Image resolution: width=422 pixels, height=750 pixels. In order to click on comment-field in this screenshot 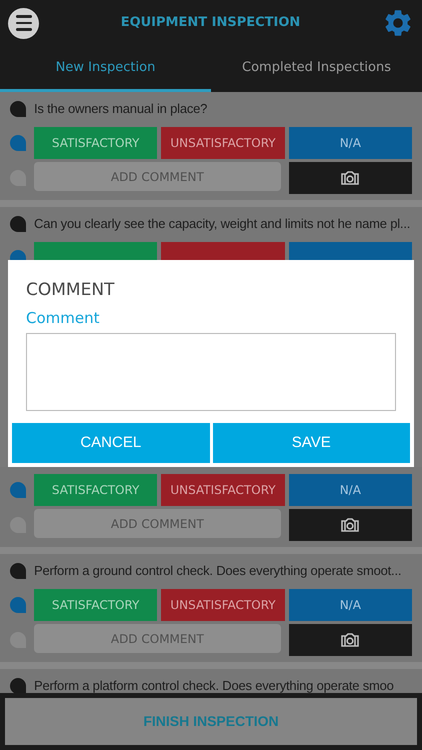, I will do `click(211, 372)`.